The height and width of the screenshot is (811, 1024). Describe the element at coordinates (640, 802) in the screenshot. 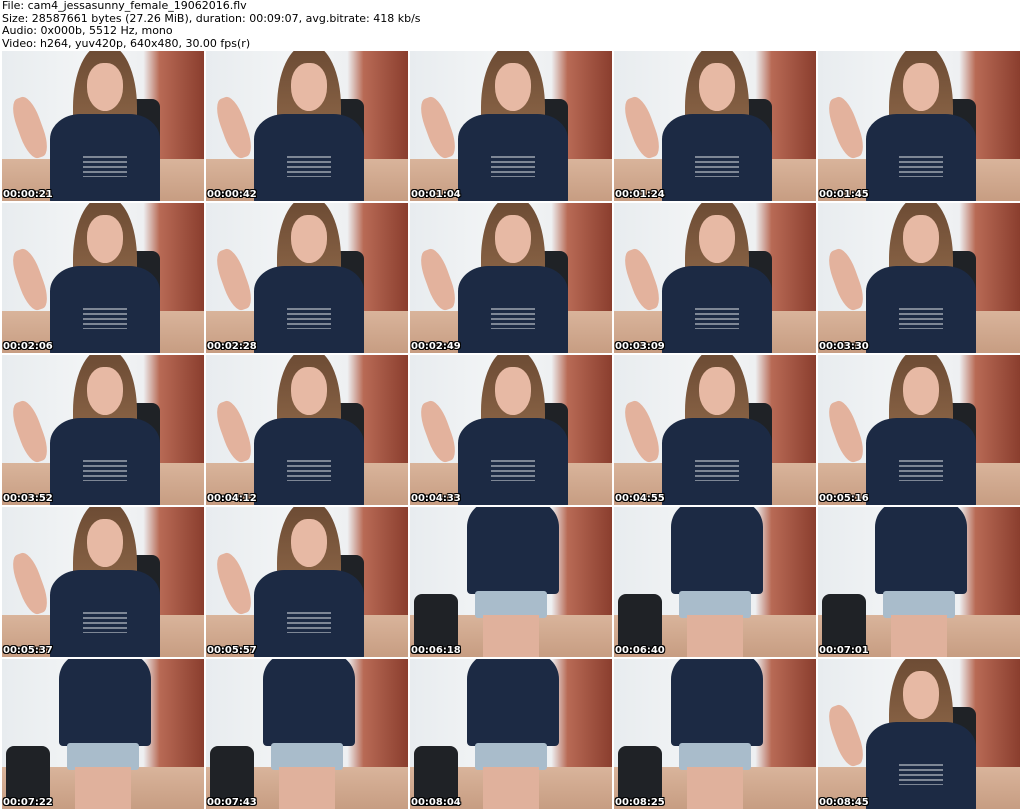

I see `thumbnail-timestamp: 00:08:25` at that location.